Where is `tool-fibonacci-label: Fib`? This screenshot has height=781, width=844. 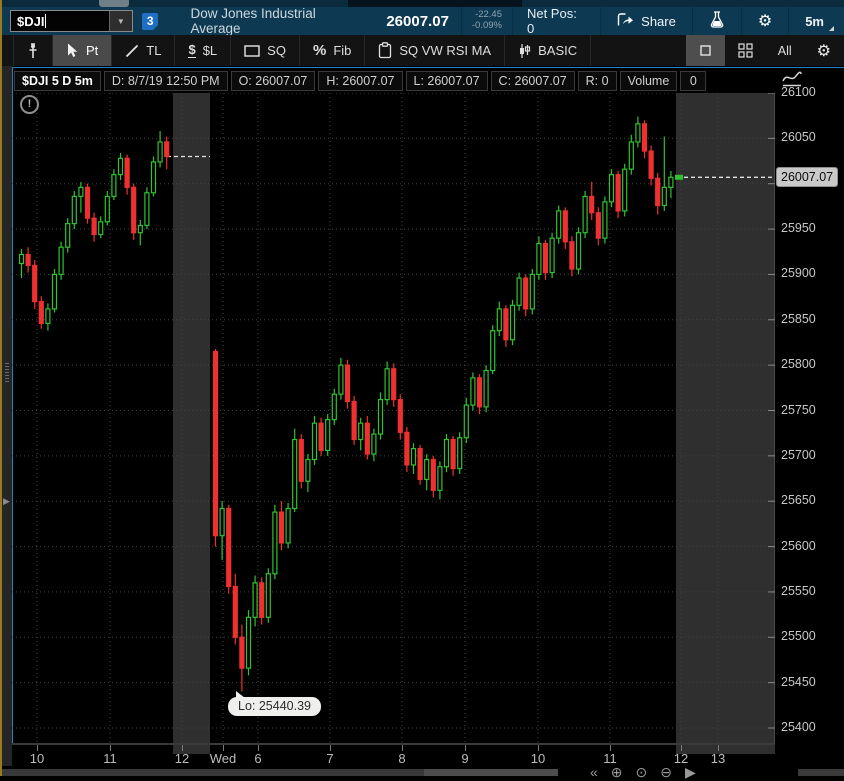
tool-fibonacci-label: Fib is located at coordinates (342, 50).